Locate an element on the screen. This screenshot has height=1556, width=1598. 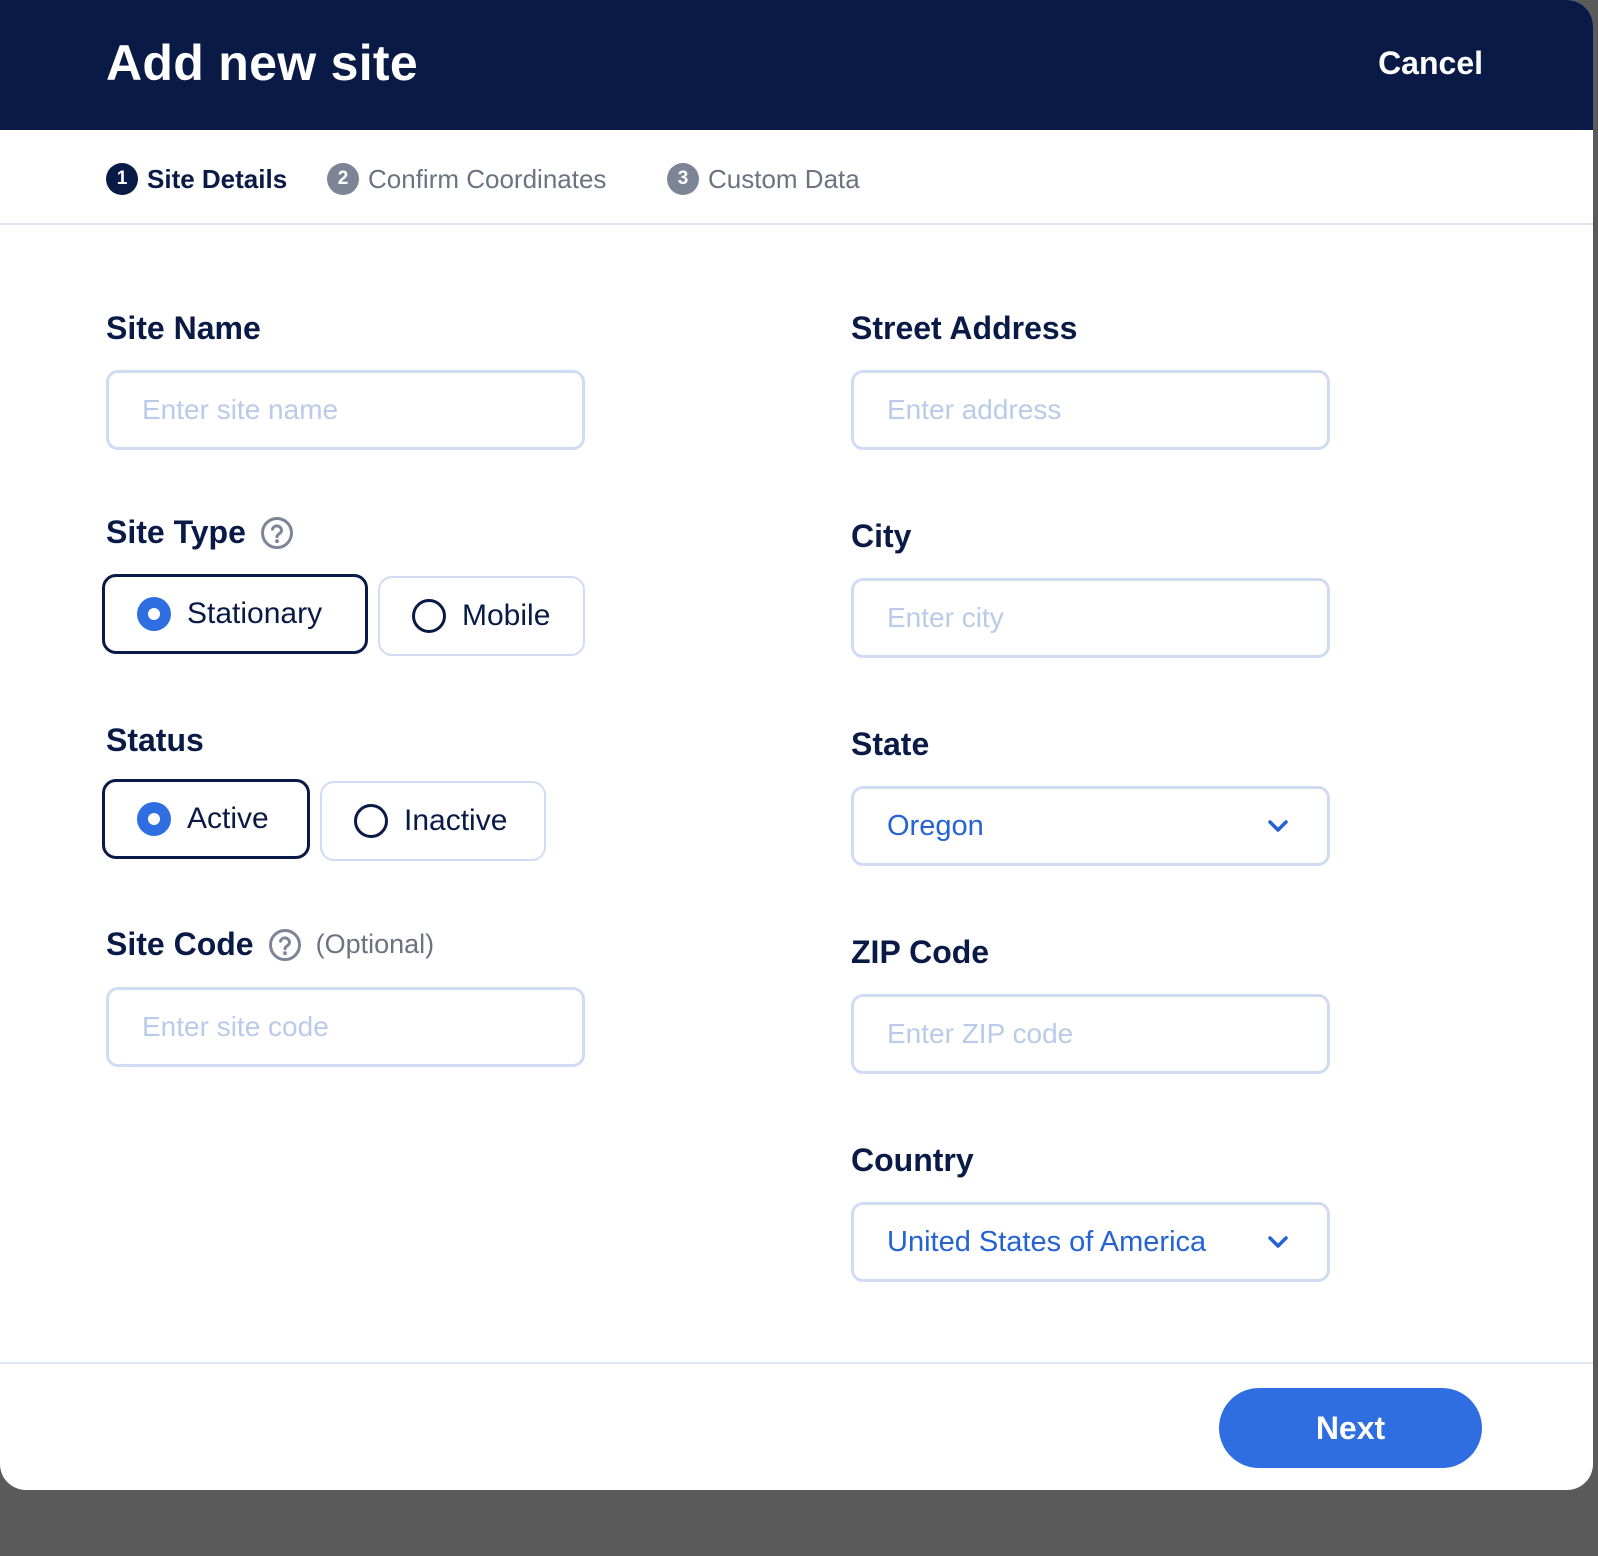
modal-title: Add new site is located at coordinates (262, 63).